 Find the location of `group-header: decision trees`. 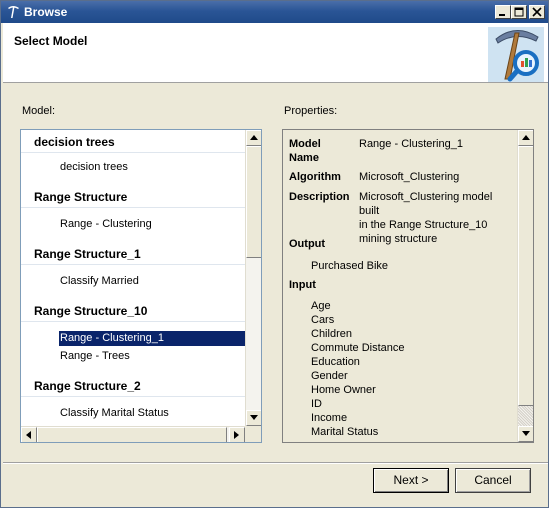

group-header: decision trees is located at coordinates (133, 142).